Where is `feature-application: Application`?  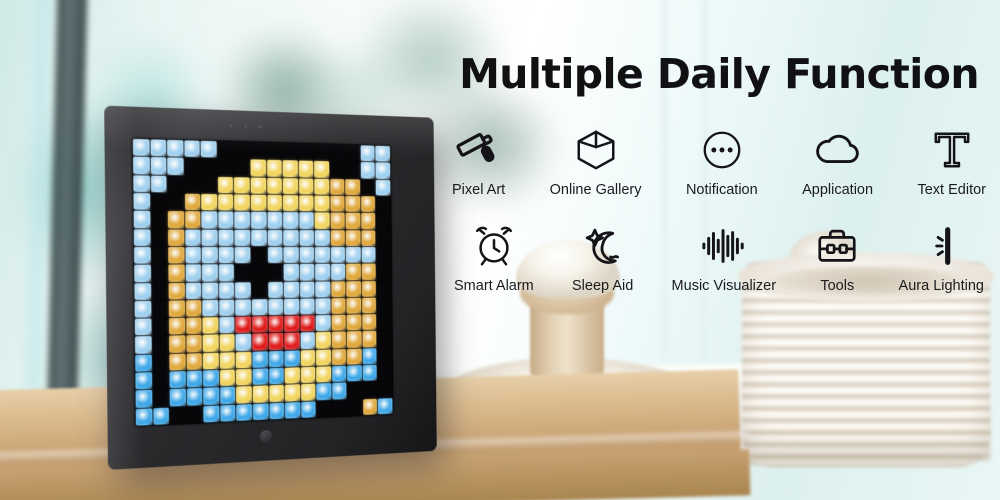 feature-application: Application is located at coordinates (837, 160).